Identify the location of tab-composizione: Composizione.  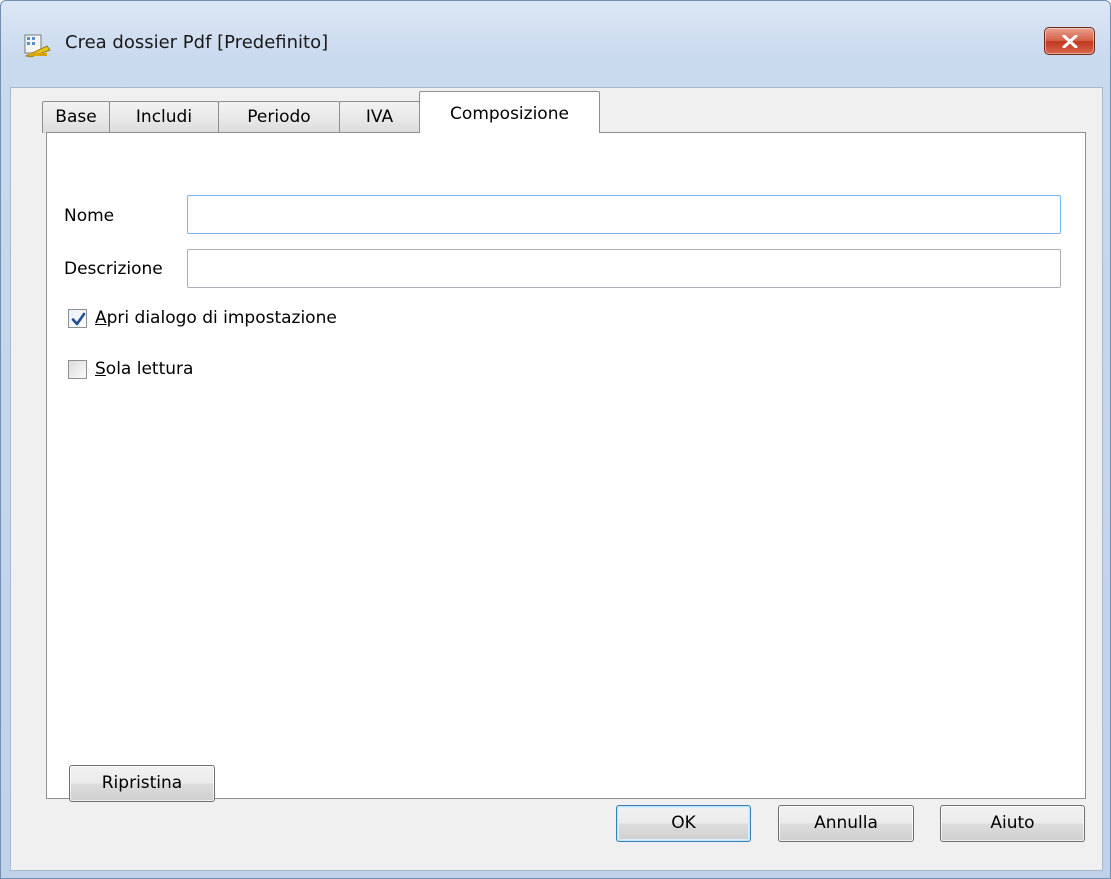
(509, 112).